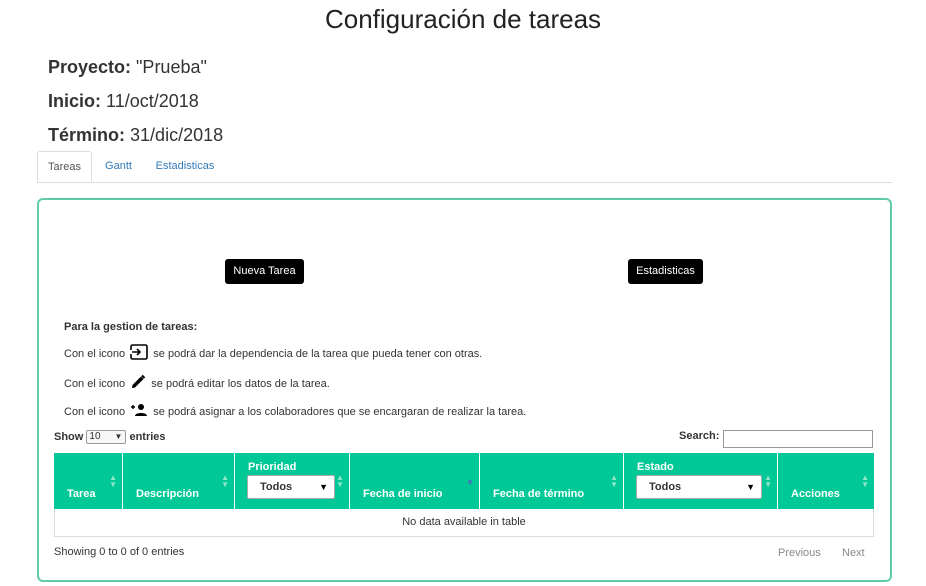  What do you see at coordinates (119, 552) in the screenshot?
I see `table-info: Showing 0 to 0 of 0 entries` at bounding box center [119, 552].